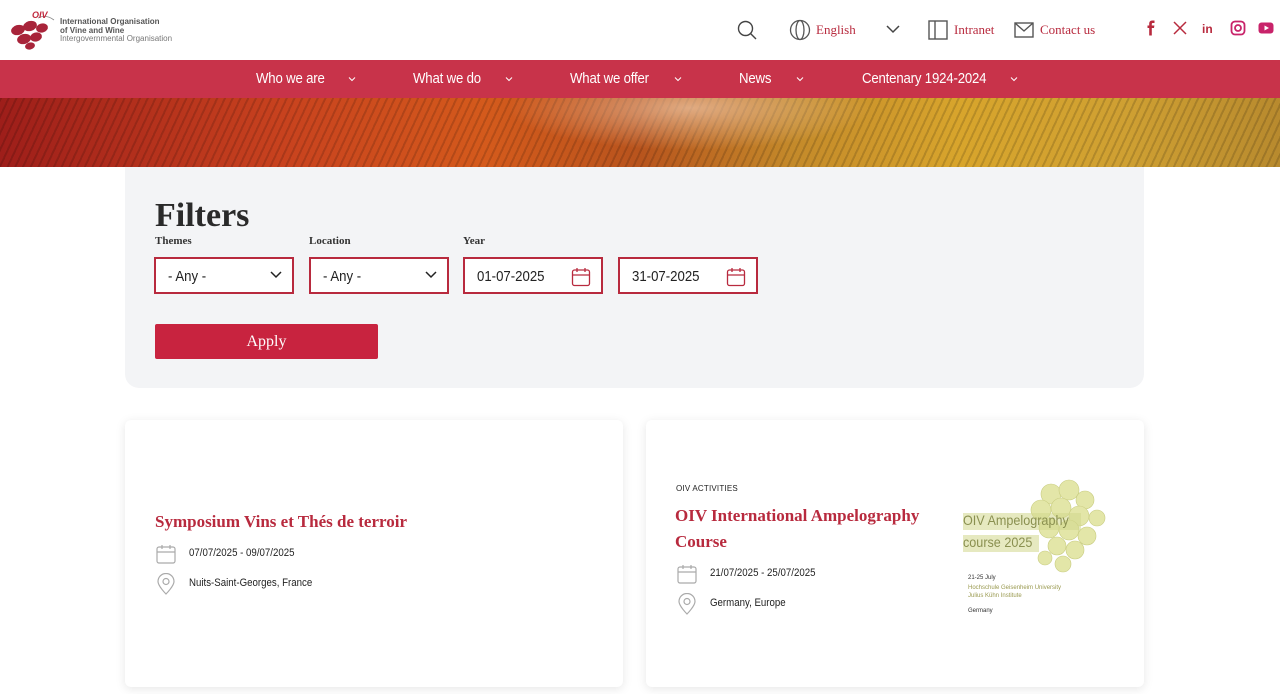 The height and width of the screenshot is (694, 1280). What do you see at coordinates (290, 78) in the screenshot?
I see `nav-who-we-are: Who we are` at bounding box center [290, 78].